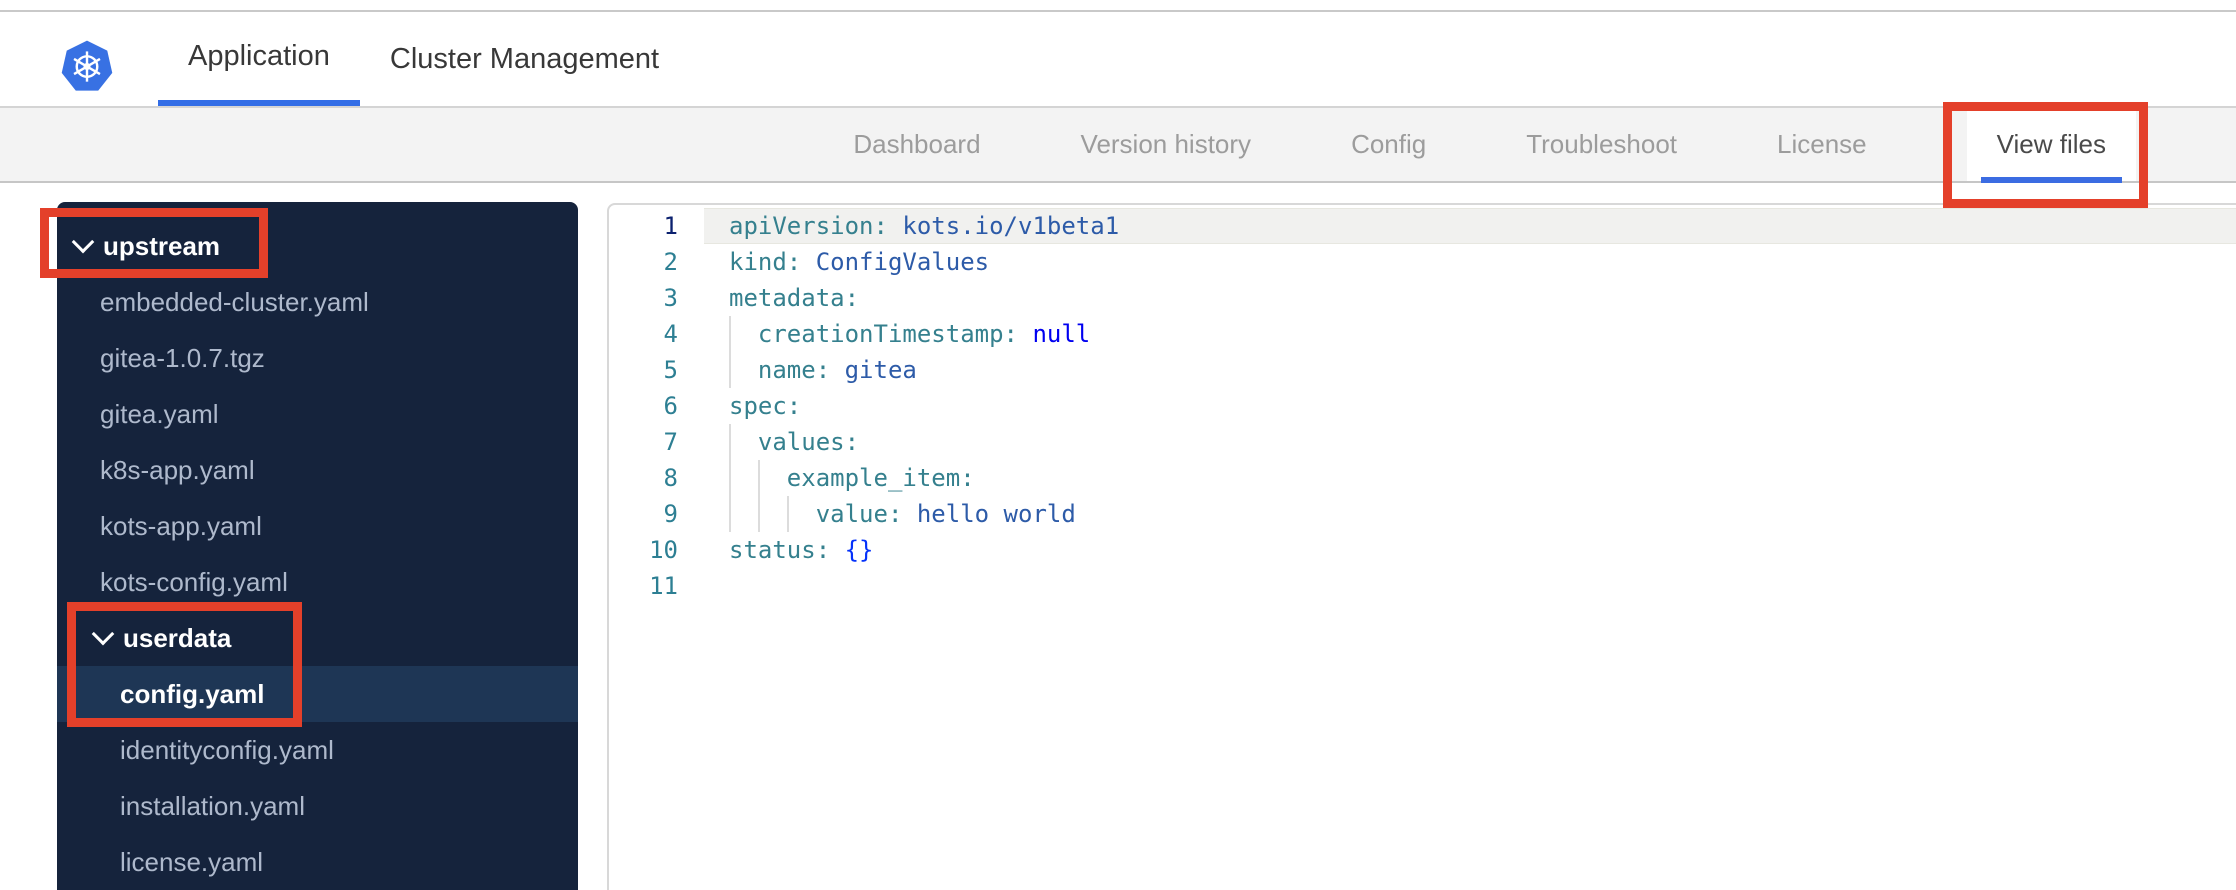  What do you see at coordinates (317, 638) in the screenshot?
I see `tree-folder-userdata: userdata` at bounding box center [317, 638].